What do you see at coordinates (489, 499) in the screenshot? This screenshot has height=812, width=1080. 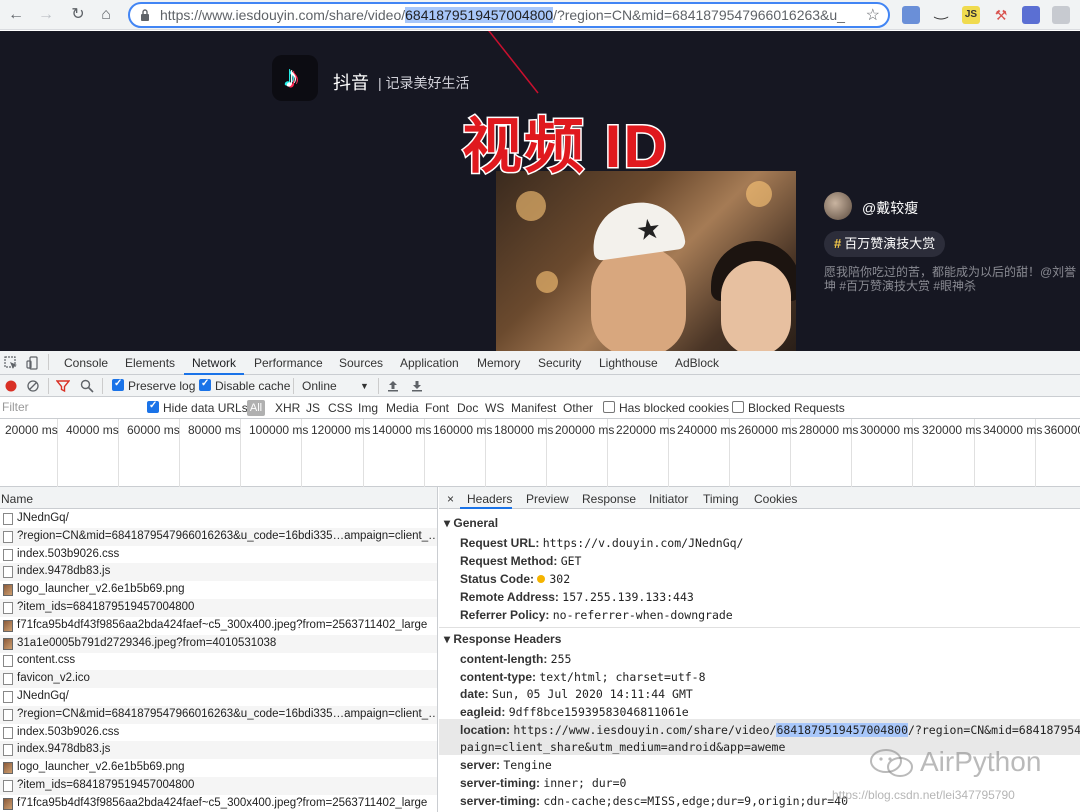 I see `tab-headers: Headers` at bounding box center [489, 499].